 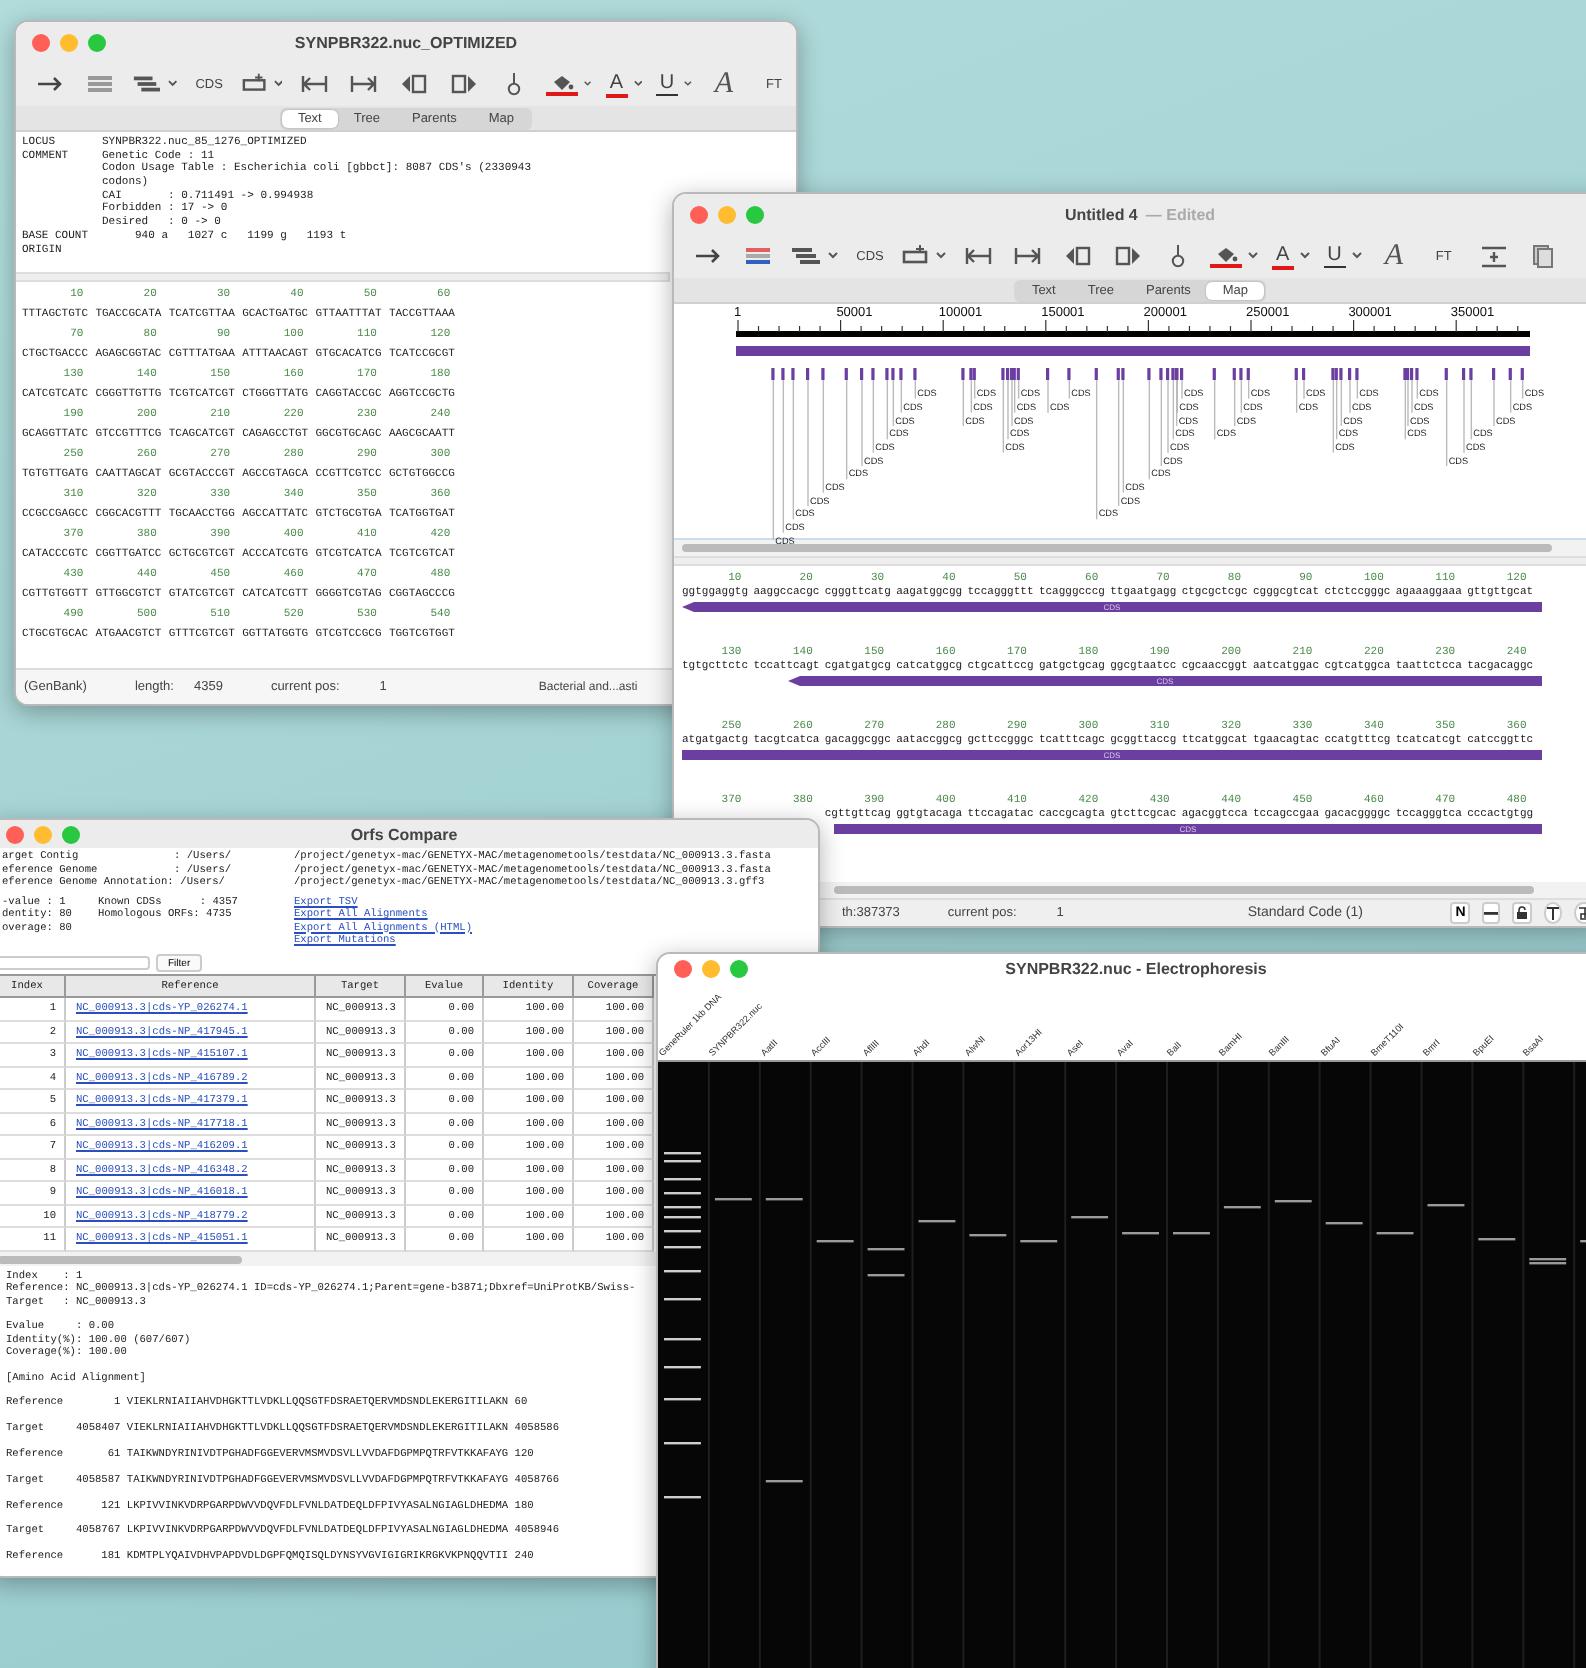 I want to click on t-bar-icon, so click(x=1553, y=913).